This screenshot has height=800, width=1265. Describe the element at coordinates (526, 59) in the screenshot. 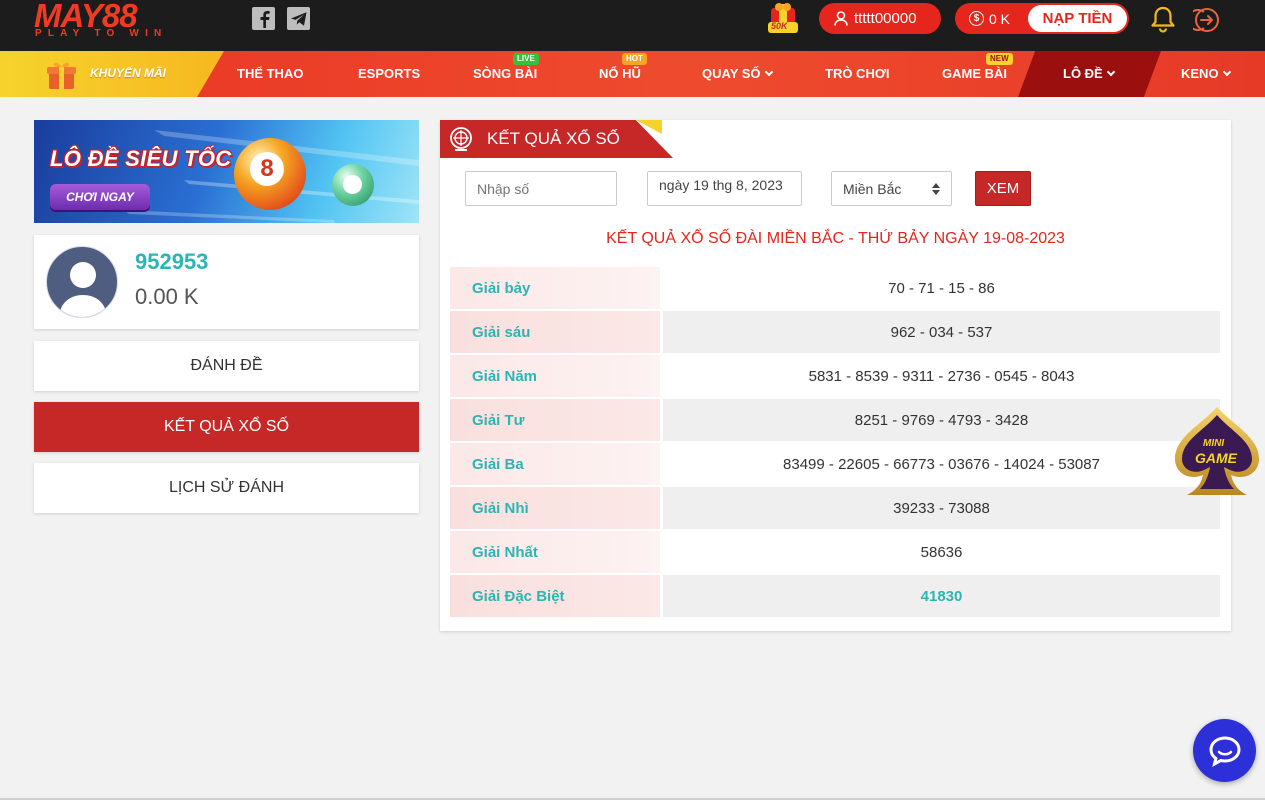

I see `live-badge: LIVE` at that location.